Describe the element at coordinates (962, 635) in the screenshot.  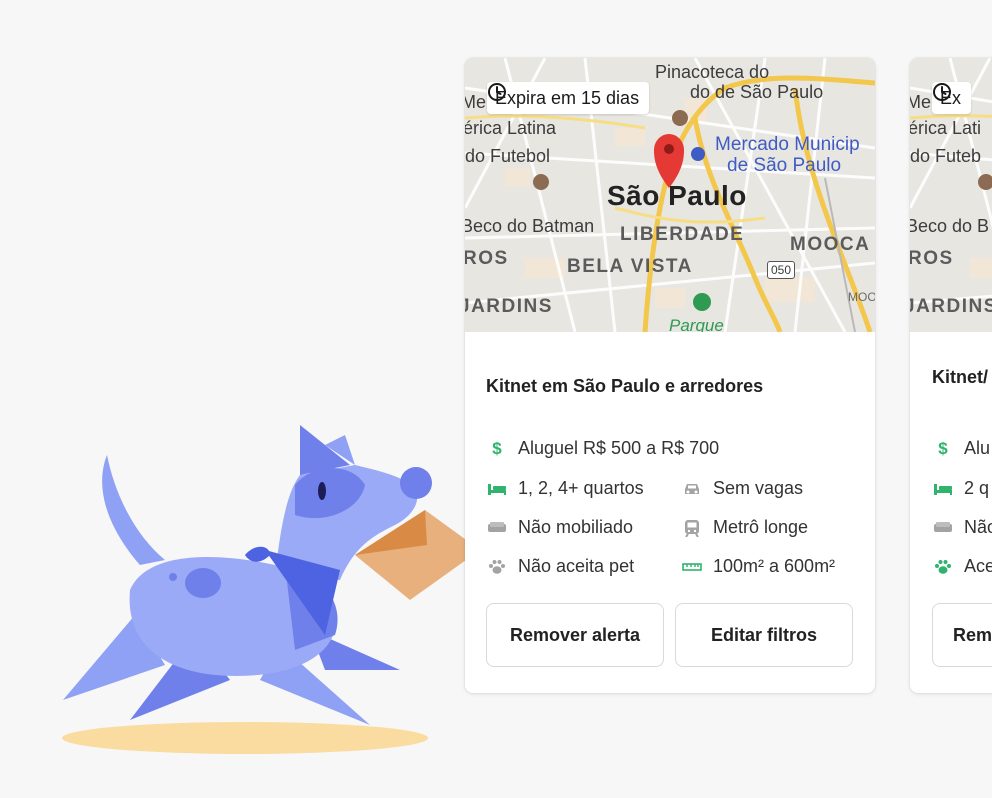
I see `remove-alert-button: Rem` at that location.